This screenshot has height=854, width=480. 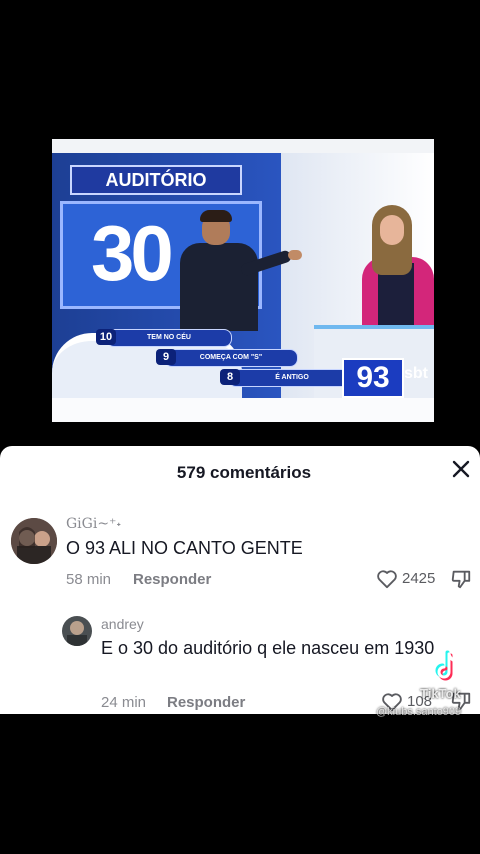 I want to click on auditorio-number: 30, so click(x=132, y=253).